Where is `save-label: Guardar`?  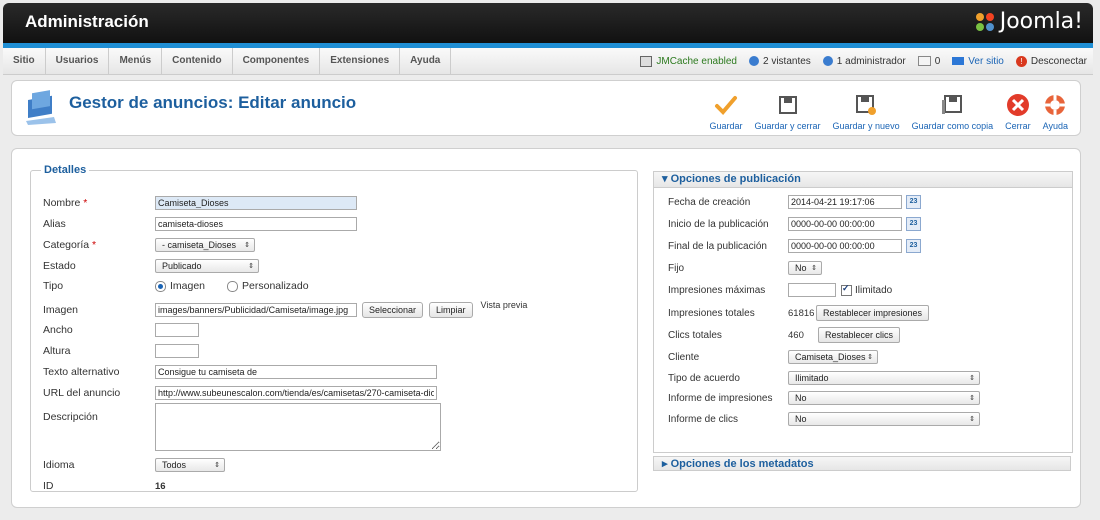 save-label: Guardar is located at coordinates (726, 126).